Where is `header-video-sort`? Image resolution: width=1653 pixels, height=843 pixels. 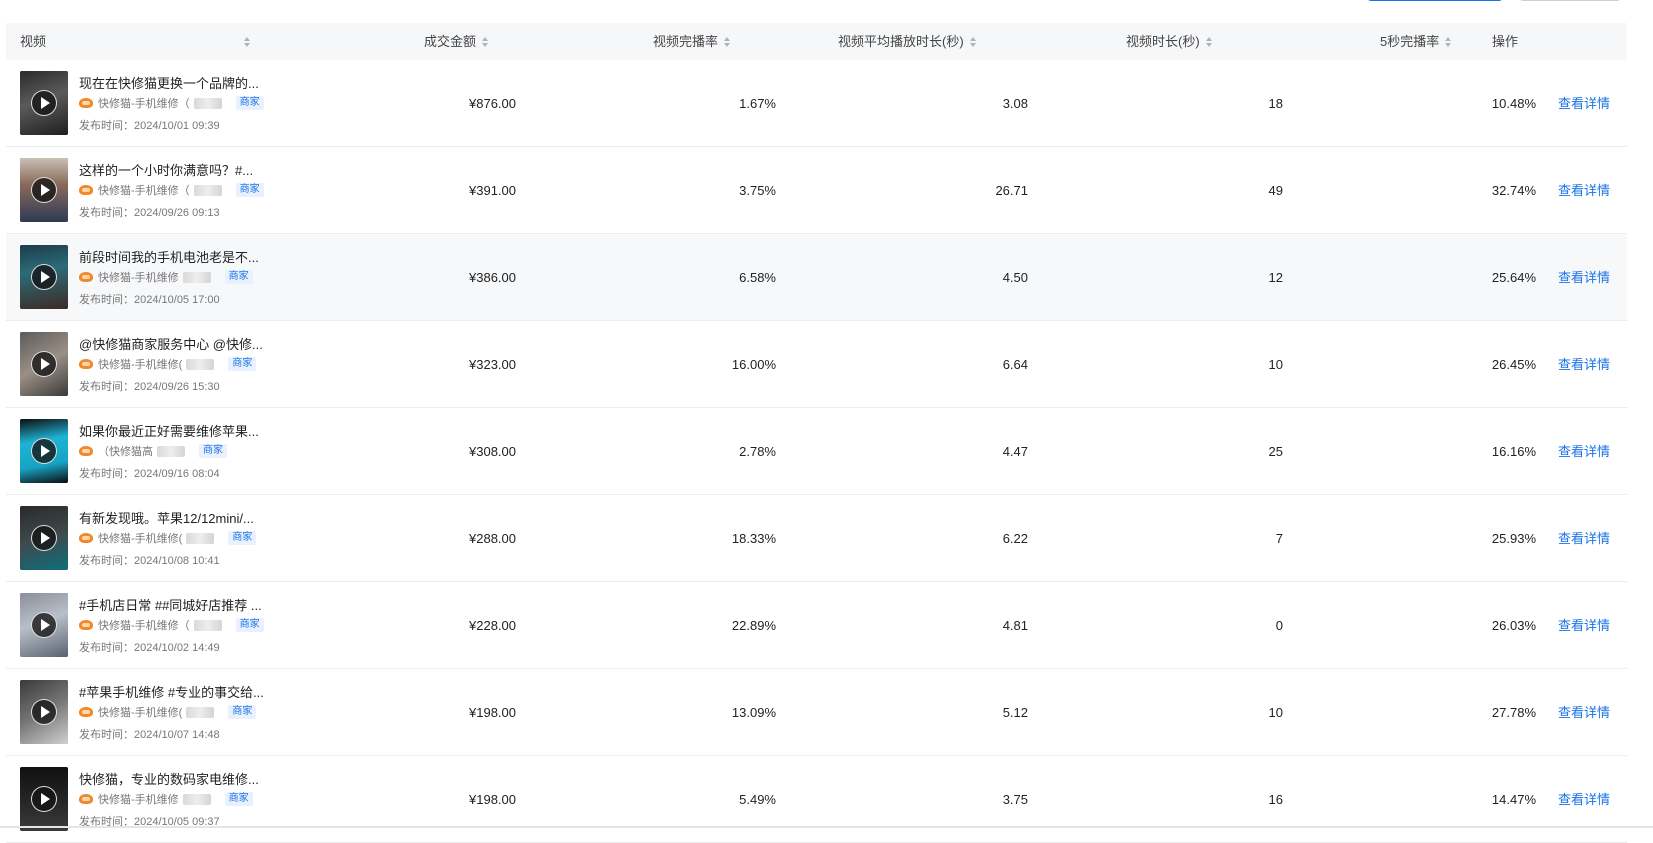
header-video-sort is located at coordinates (244, 41).